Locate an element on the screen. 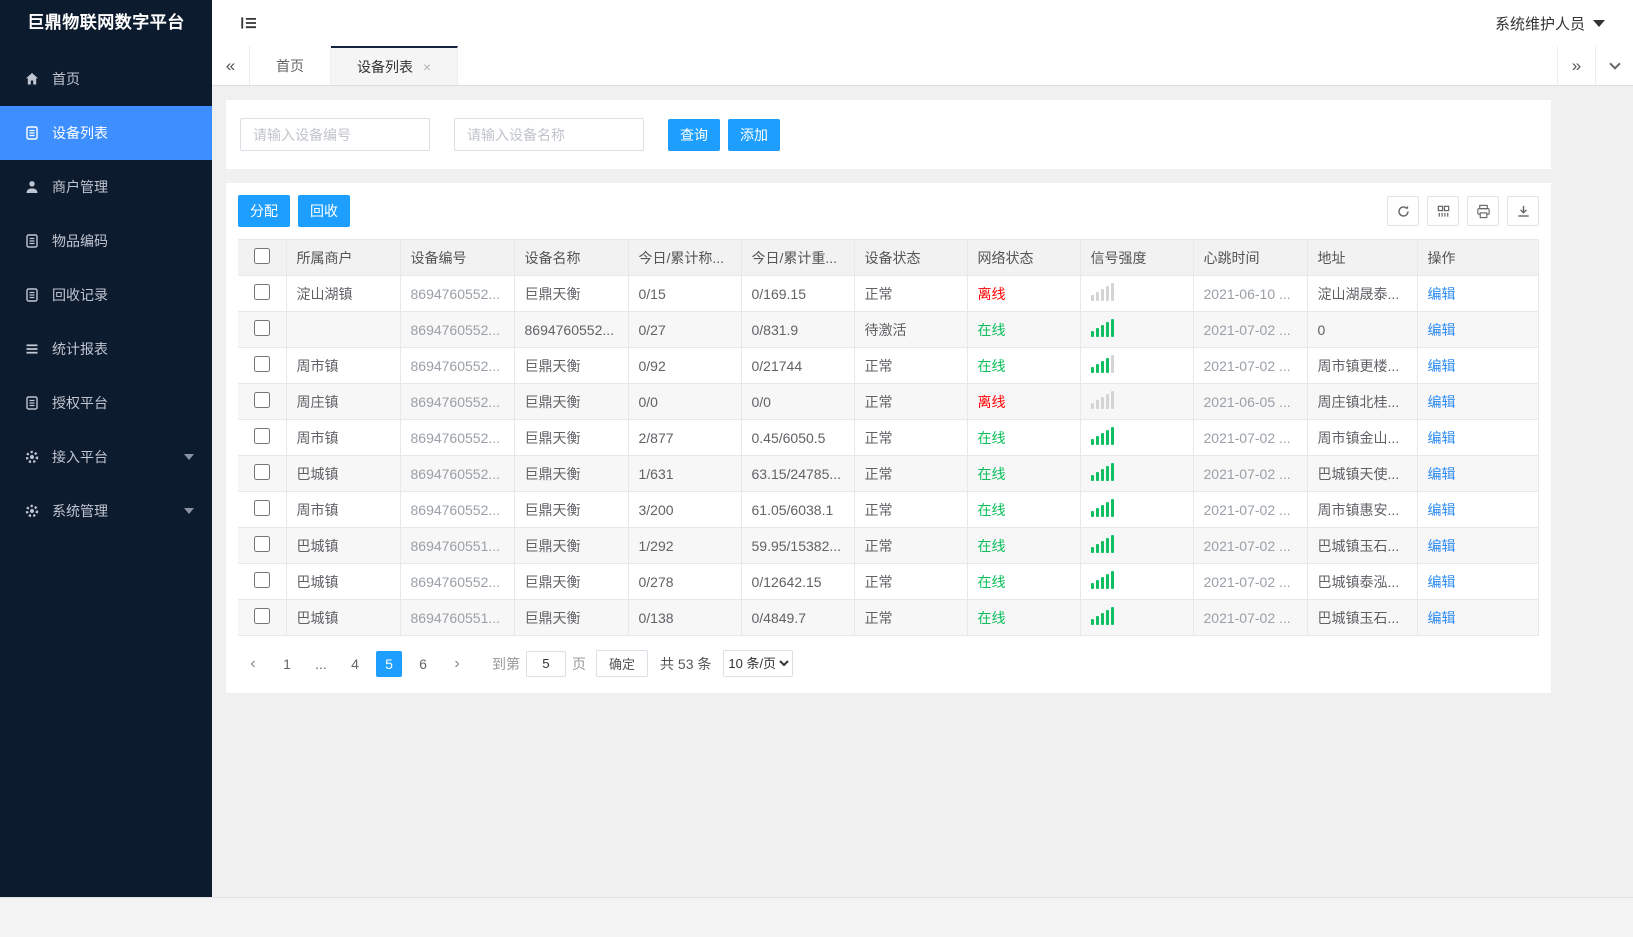 This screenshot has width=1633, height=937. page-1: 1 is located at coordinates (287, 664).